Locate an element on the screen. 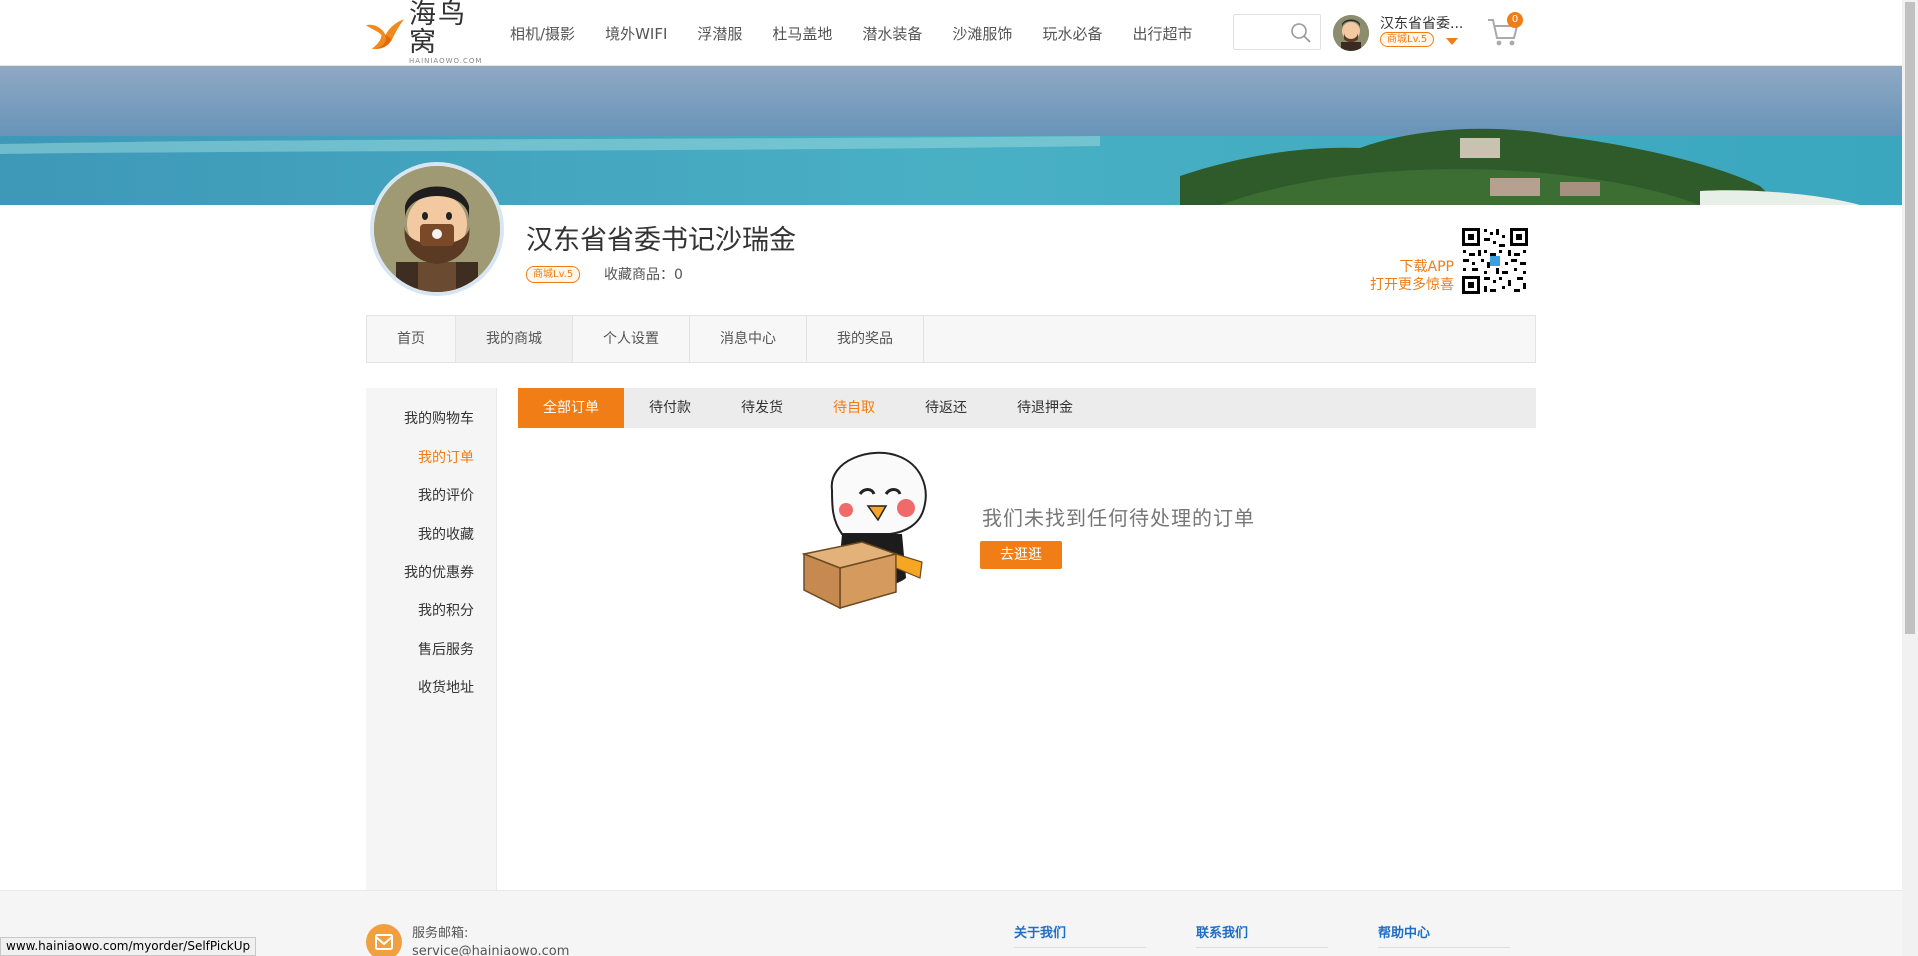 The image size is (1918, 956). tab-my-mall: 我的商城 is located at coordinates (514, 339).